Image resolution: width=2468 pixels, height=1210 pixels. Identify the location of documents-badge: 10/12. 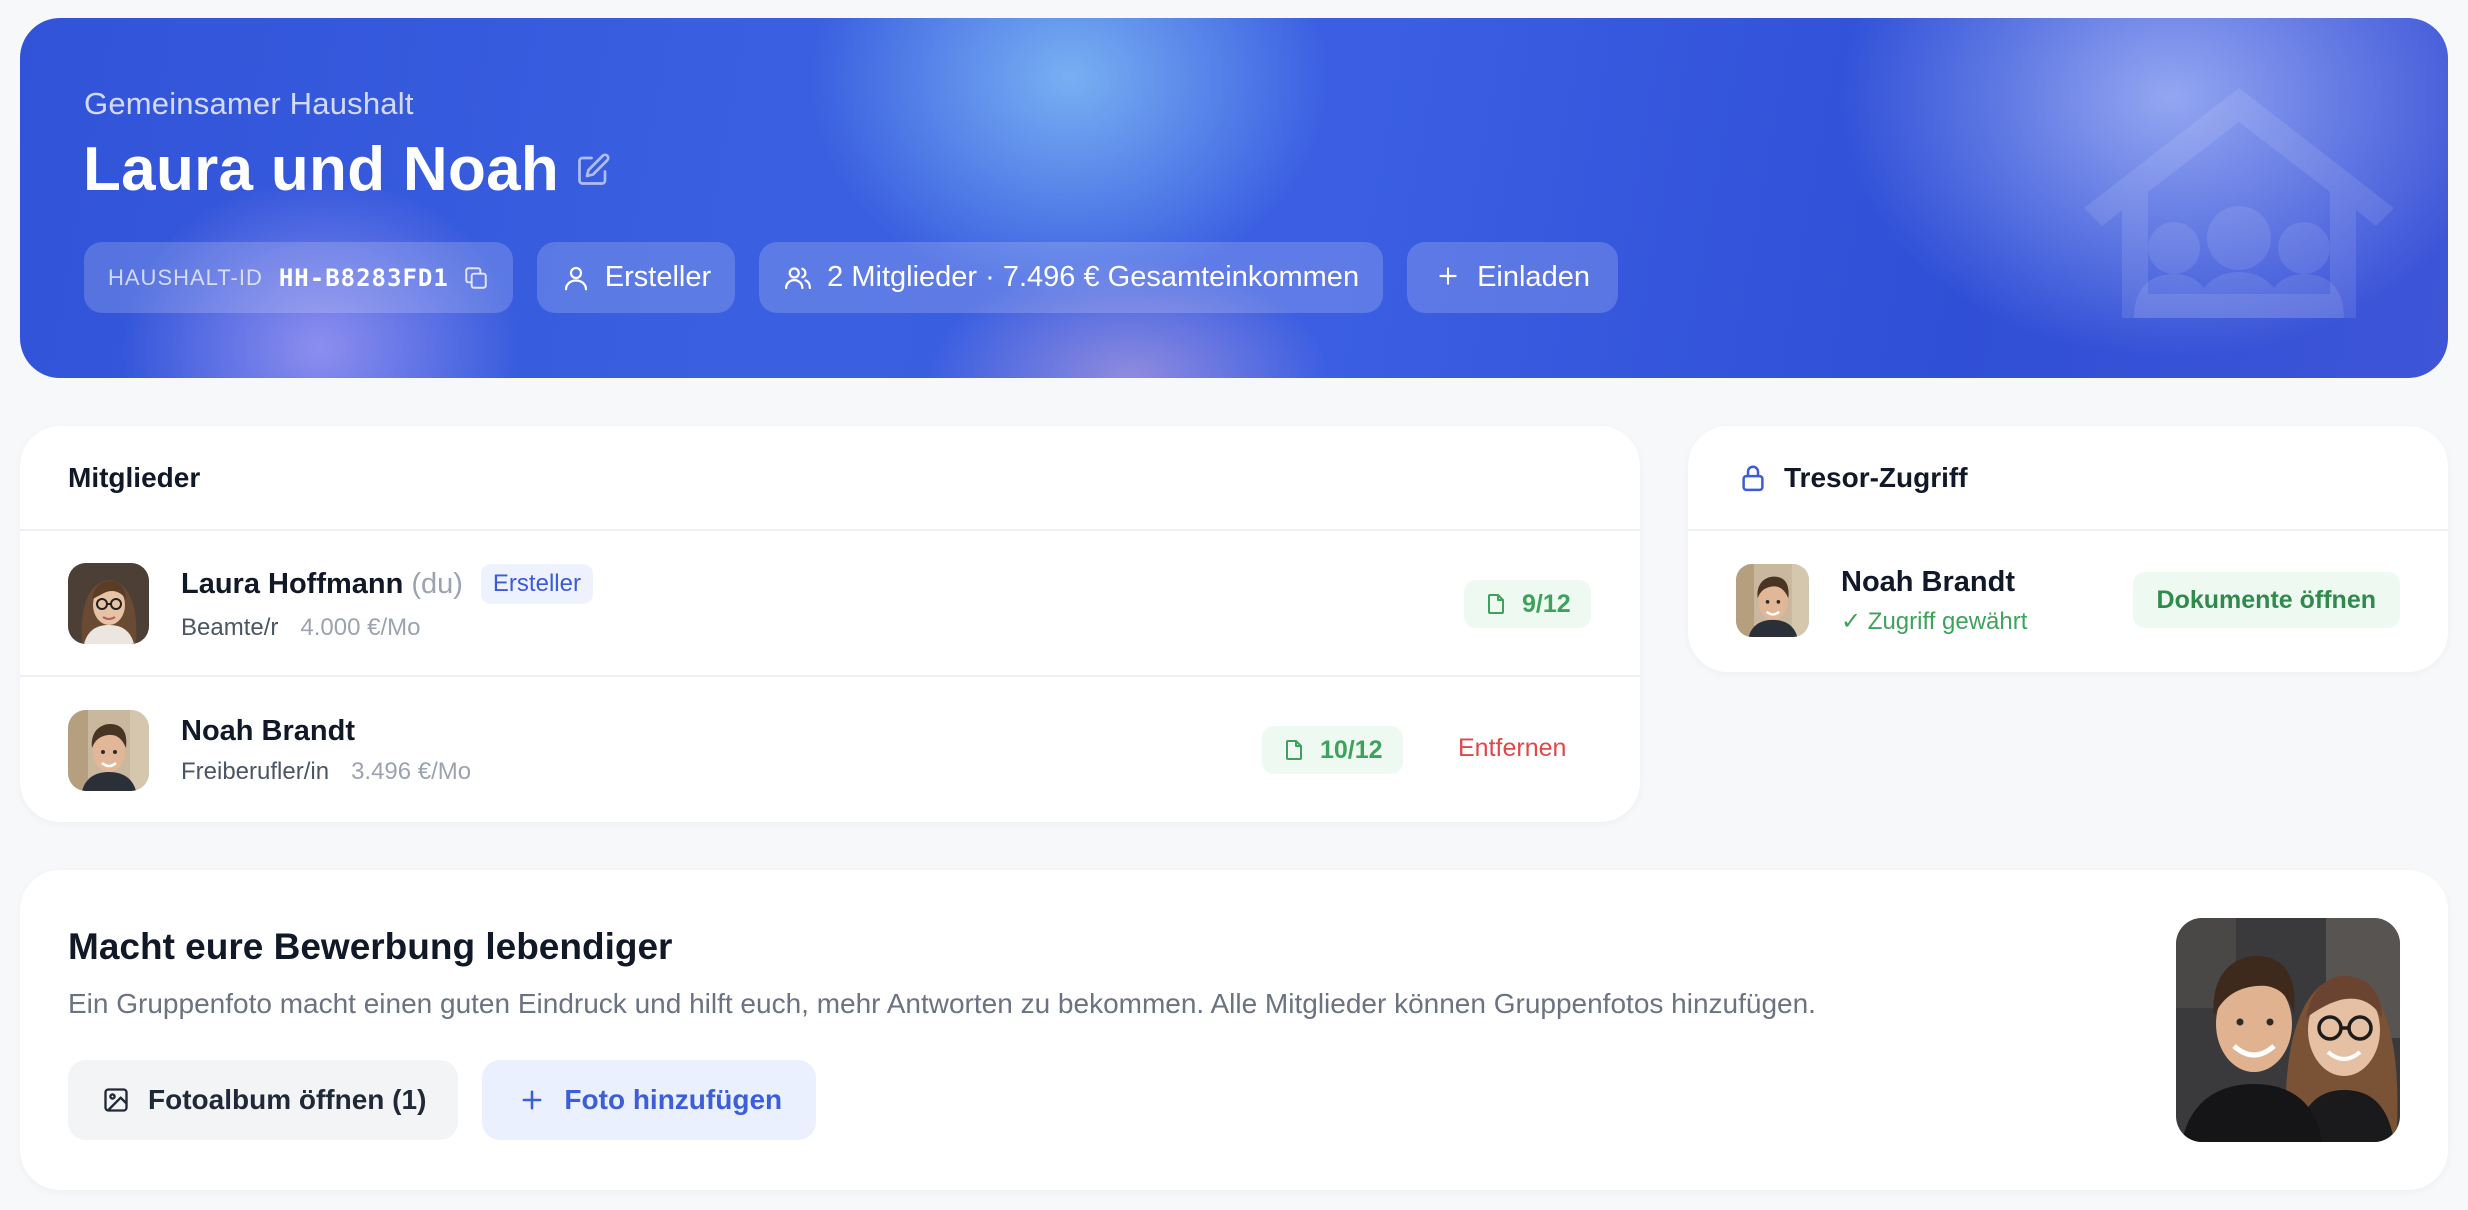
(1332, 750).